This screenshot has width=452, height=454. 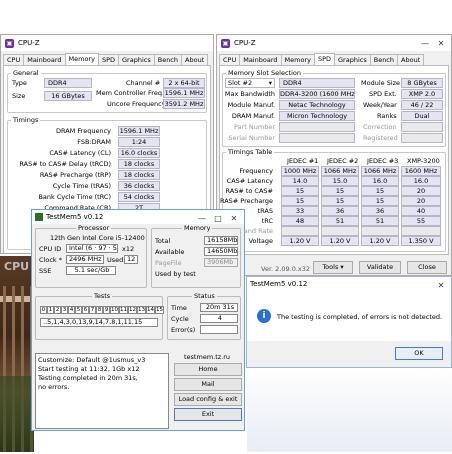 What do you see at coordinates (50, 260) in the screenshot?
I see `clock-label: Clock *` at bounding box center [50, 260].